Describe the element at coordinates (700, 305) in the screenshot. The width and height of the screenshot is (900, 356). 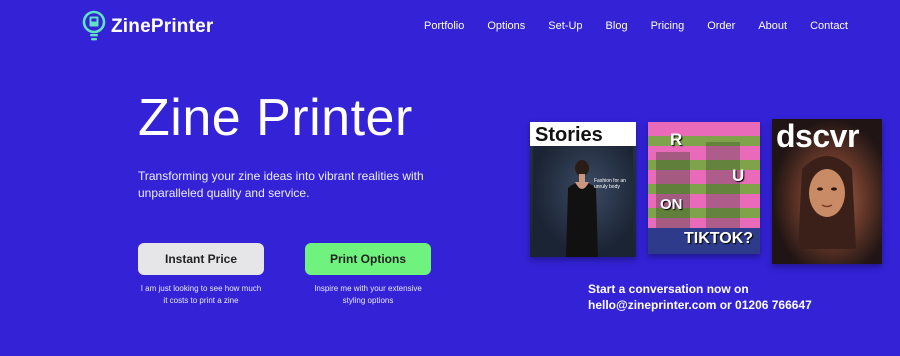
I see `contact-line-2: hello@zineprinter.com or 01206 766647` at that location.